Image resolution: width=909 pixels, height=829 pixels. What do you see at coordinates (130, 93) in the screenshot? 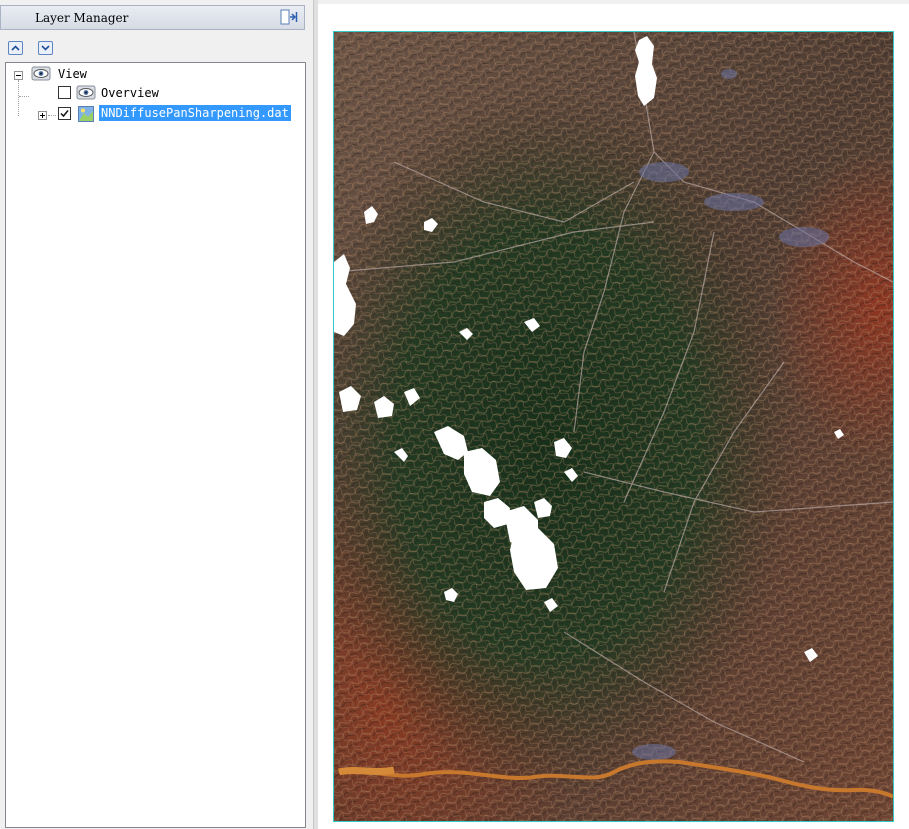
I see `tree-node-label: Overview` at bounding box center [130, 93].